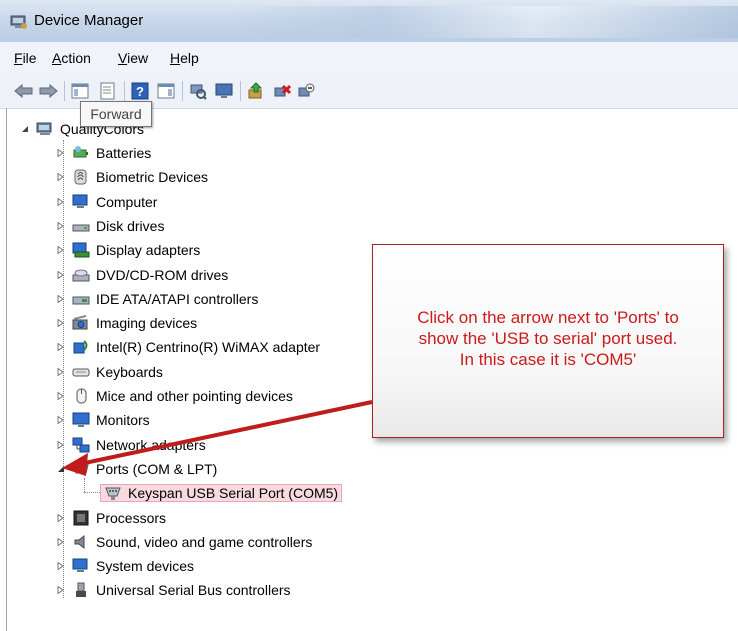 The width and height of the screenshot is (738, 631). I want to click on tree-category-item: Universal Serial Bus controllers, so click(173, 590).